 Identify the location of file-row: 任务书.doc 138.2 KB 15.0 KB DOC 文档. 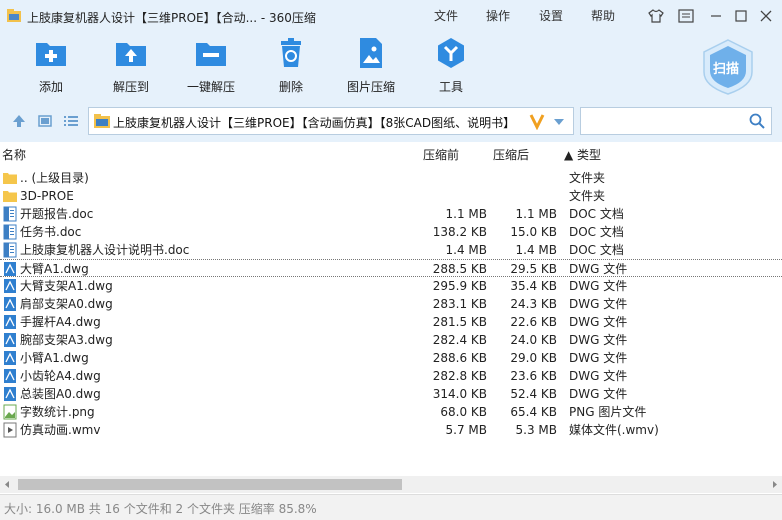
(391, 232).